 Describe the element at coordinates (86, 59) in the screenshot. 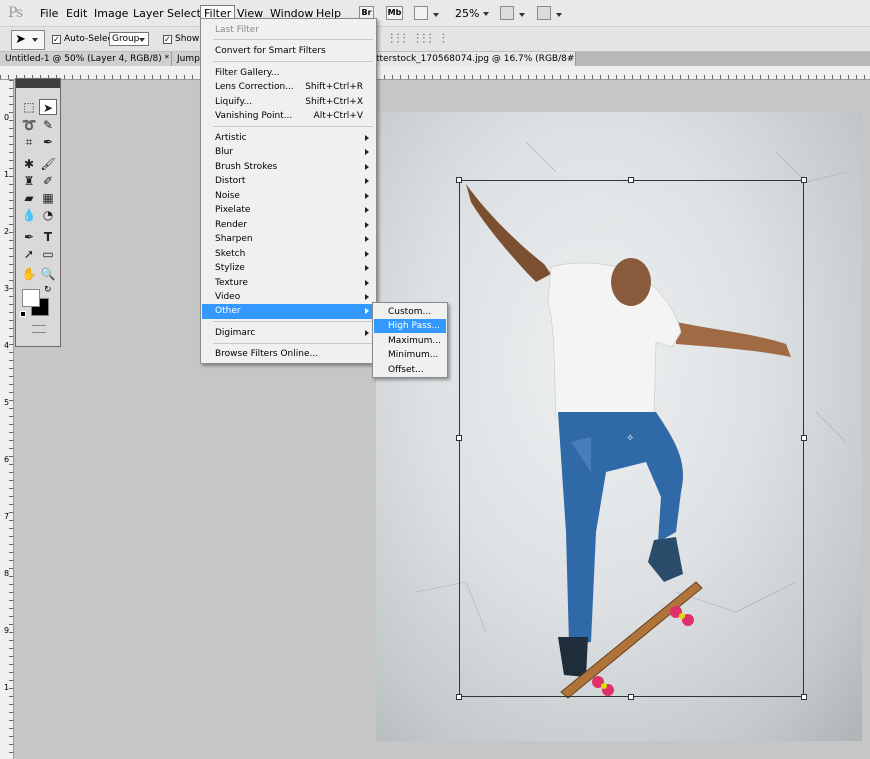

I see `tab-untitled: Untitled-1 @ 50% (Layer 4, RGB/8) *` at that location.